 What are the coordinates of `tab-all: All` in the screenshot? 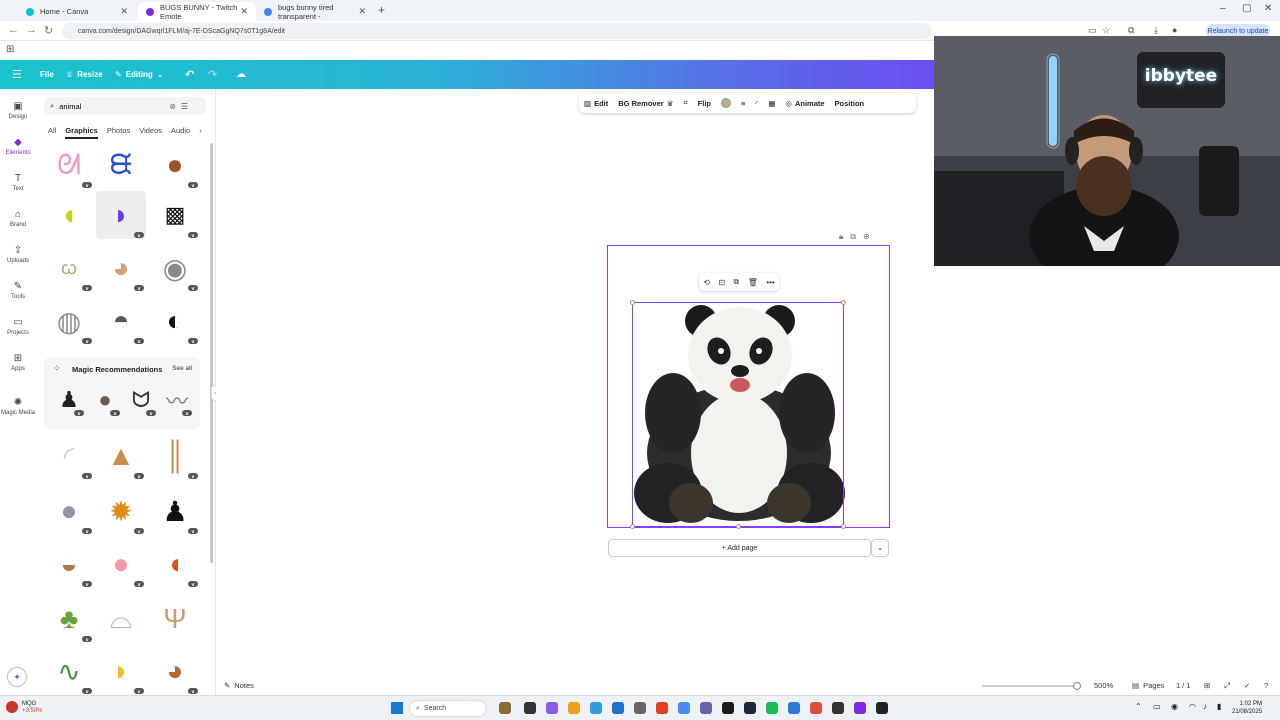 It's located at (52, 132).